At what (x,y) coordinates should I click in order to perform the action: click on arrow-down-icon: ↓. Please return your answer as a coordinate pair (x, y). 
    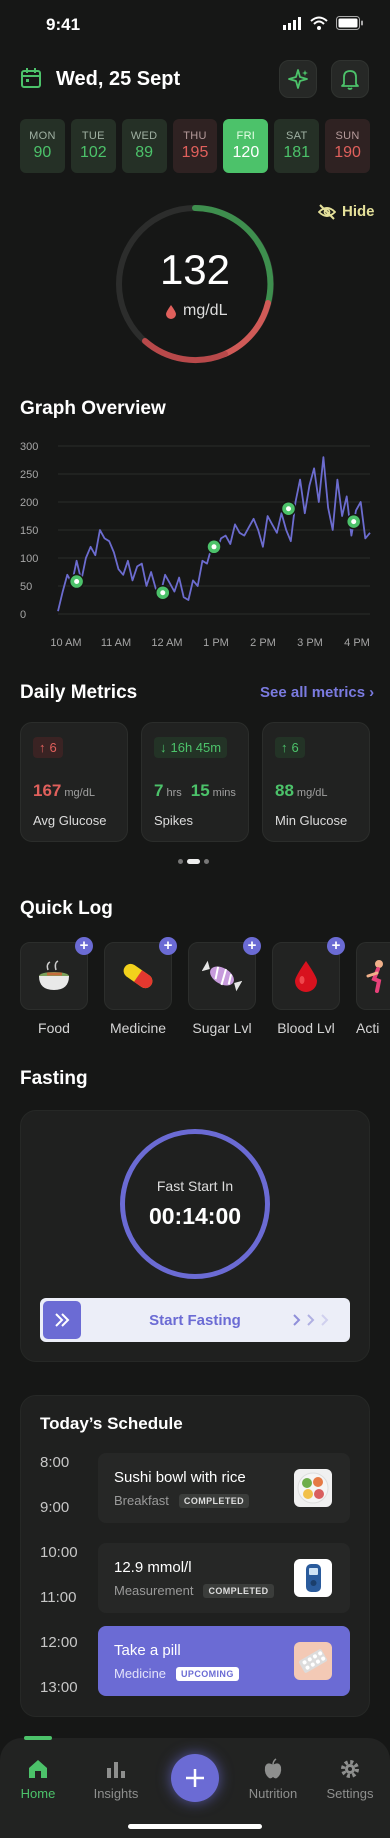
    Looking at the image, I should click on (163, 747).